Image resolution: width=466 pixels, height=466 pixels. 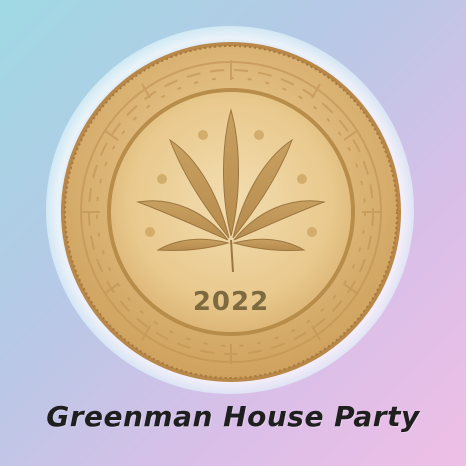 What do you see at coordinates (231, 302) in the screenshot?
I see `coin-year: 2022` at bounding box center [231, 302].